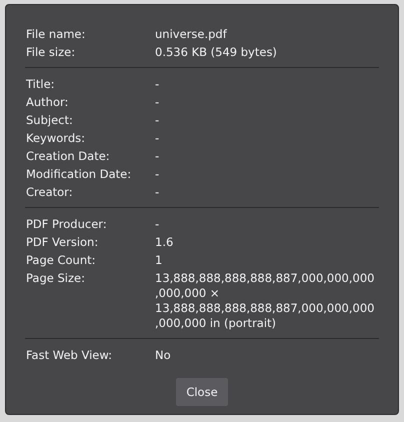 The image size is (404, 422). Describe the element at coordinates (70, 355) in the screenshot. I see `property-label: Fast Web View:` at that location.